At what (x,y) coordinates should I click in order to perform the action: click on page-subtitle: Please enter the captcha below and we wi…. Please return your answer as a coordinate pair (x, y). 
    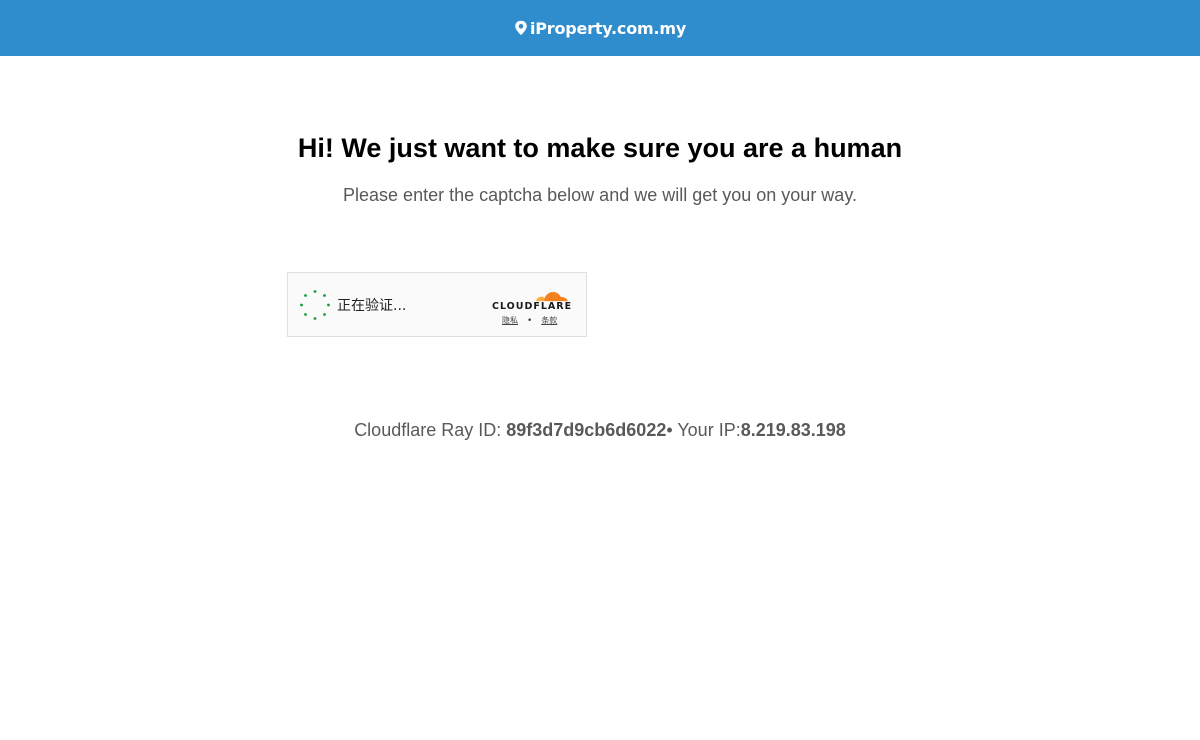
    Looking at the image, I should click on (600, 195).